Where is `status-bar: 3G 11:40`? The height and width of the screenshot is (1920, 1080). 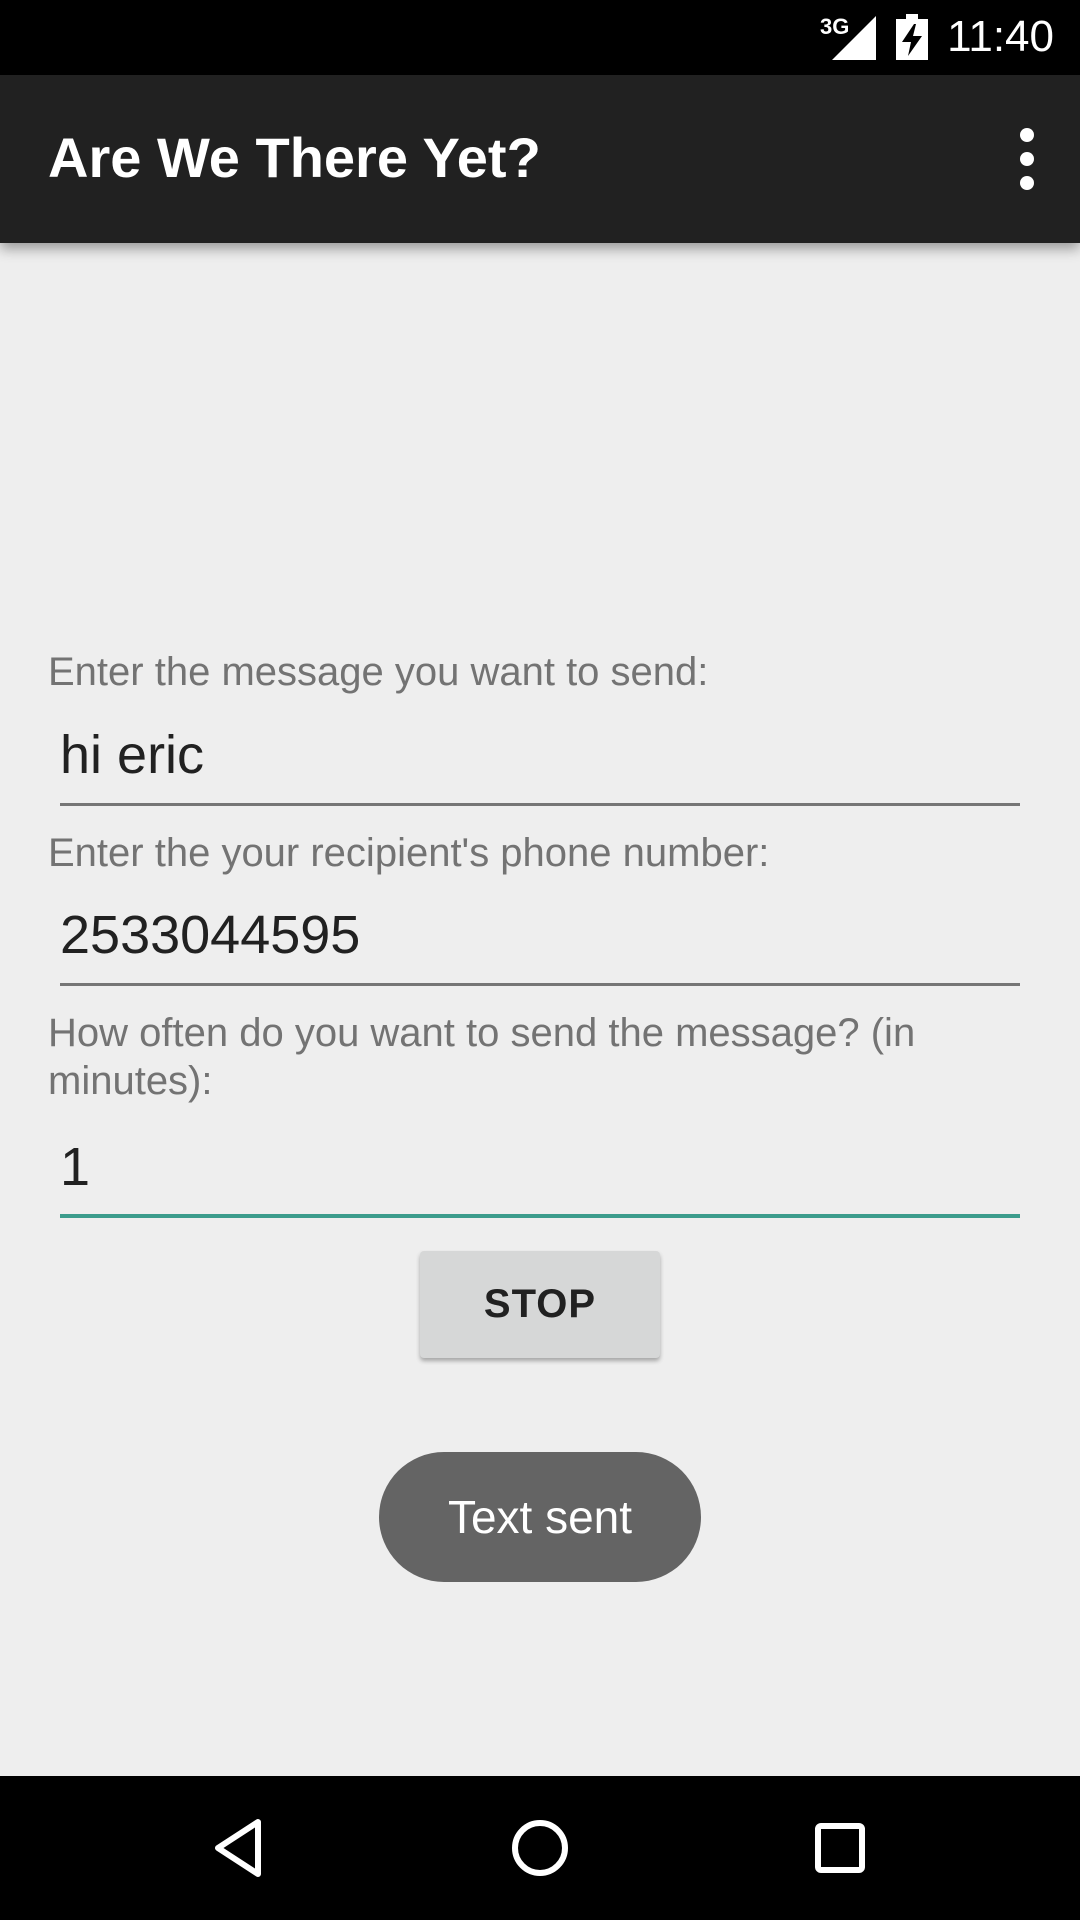
status-bar: 3G 11:40 is located at coordinates (540, 37).